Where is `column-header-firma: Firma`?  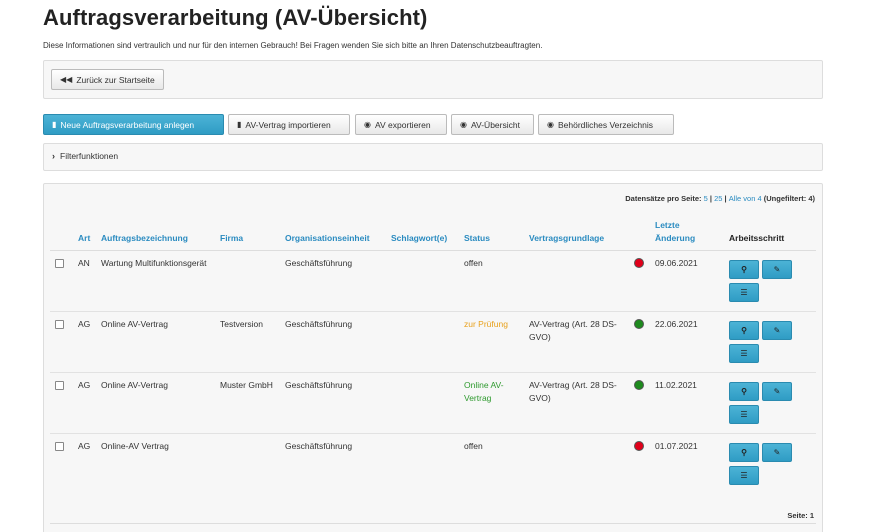 column-header-firma: Firma is located at coordinates (231, 238).